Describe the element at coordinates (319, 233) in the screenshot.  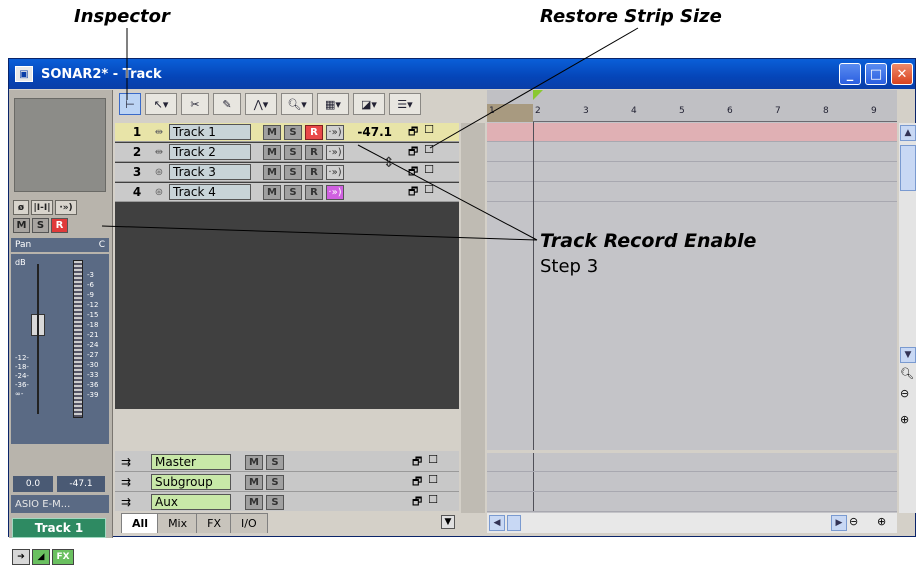
I see `inspector-record-pointer` at that location.